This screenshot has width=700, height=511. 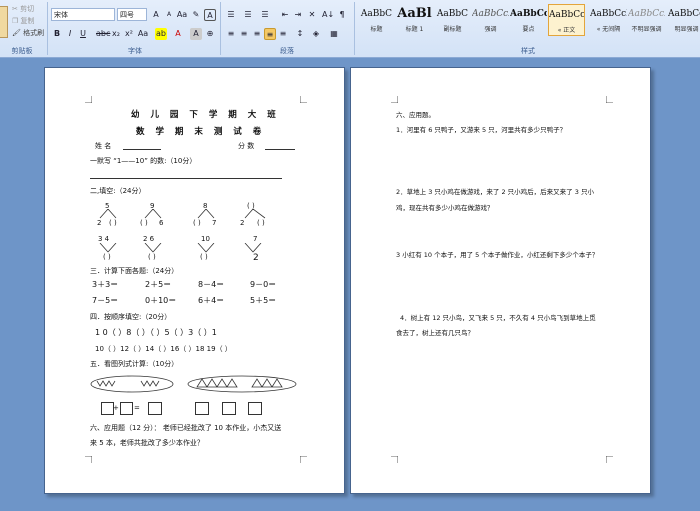 What do you see at coordinates (83, 34) in the screenshot?
I see `underline-icon: U` at bounding box center [83, 34].